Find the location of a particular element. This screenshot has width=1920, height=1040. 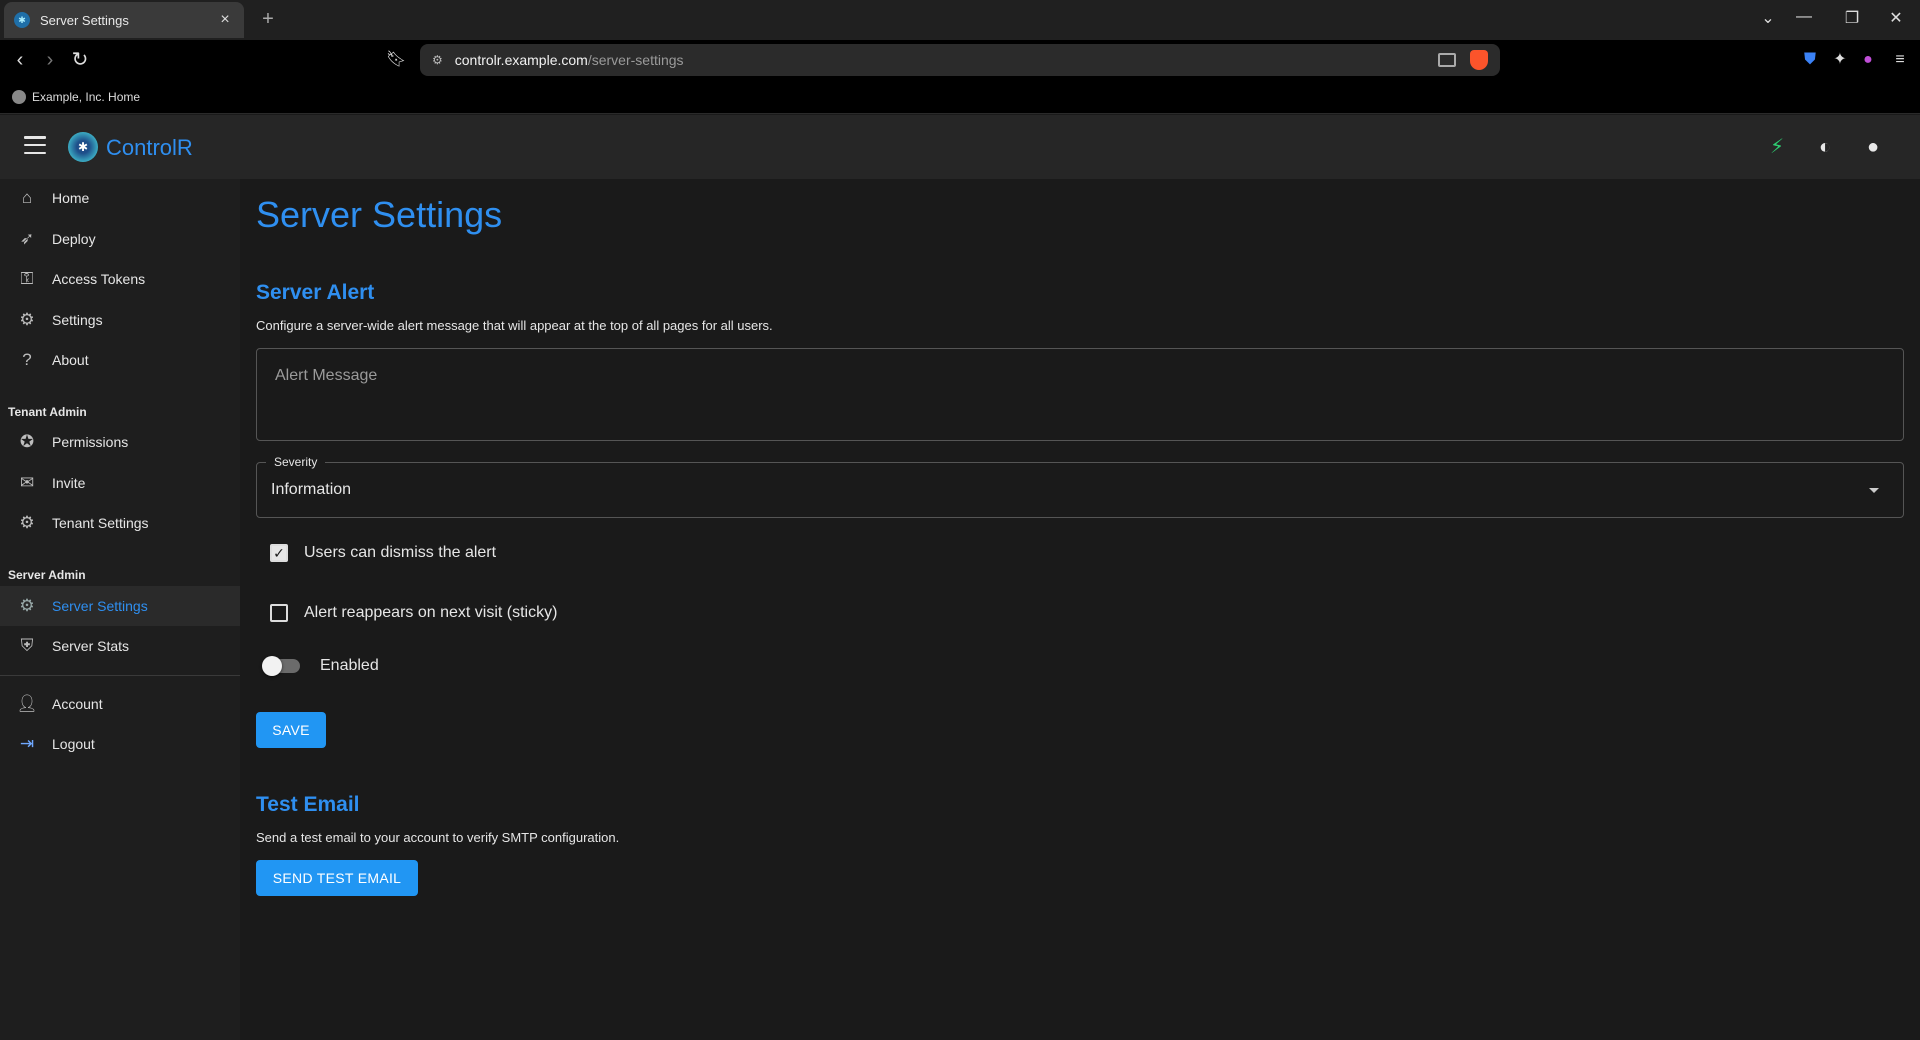

sidebar-item-invite: ✉ Invite is located at coordinates (120, 483).